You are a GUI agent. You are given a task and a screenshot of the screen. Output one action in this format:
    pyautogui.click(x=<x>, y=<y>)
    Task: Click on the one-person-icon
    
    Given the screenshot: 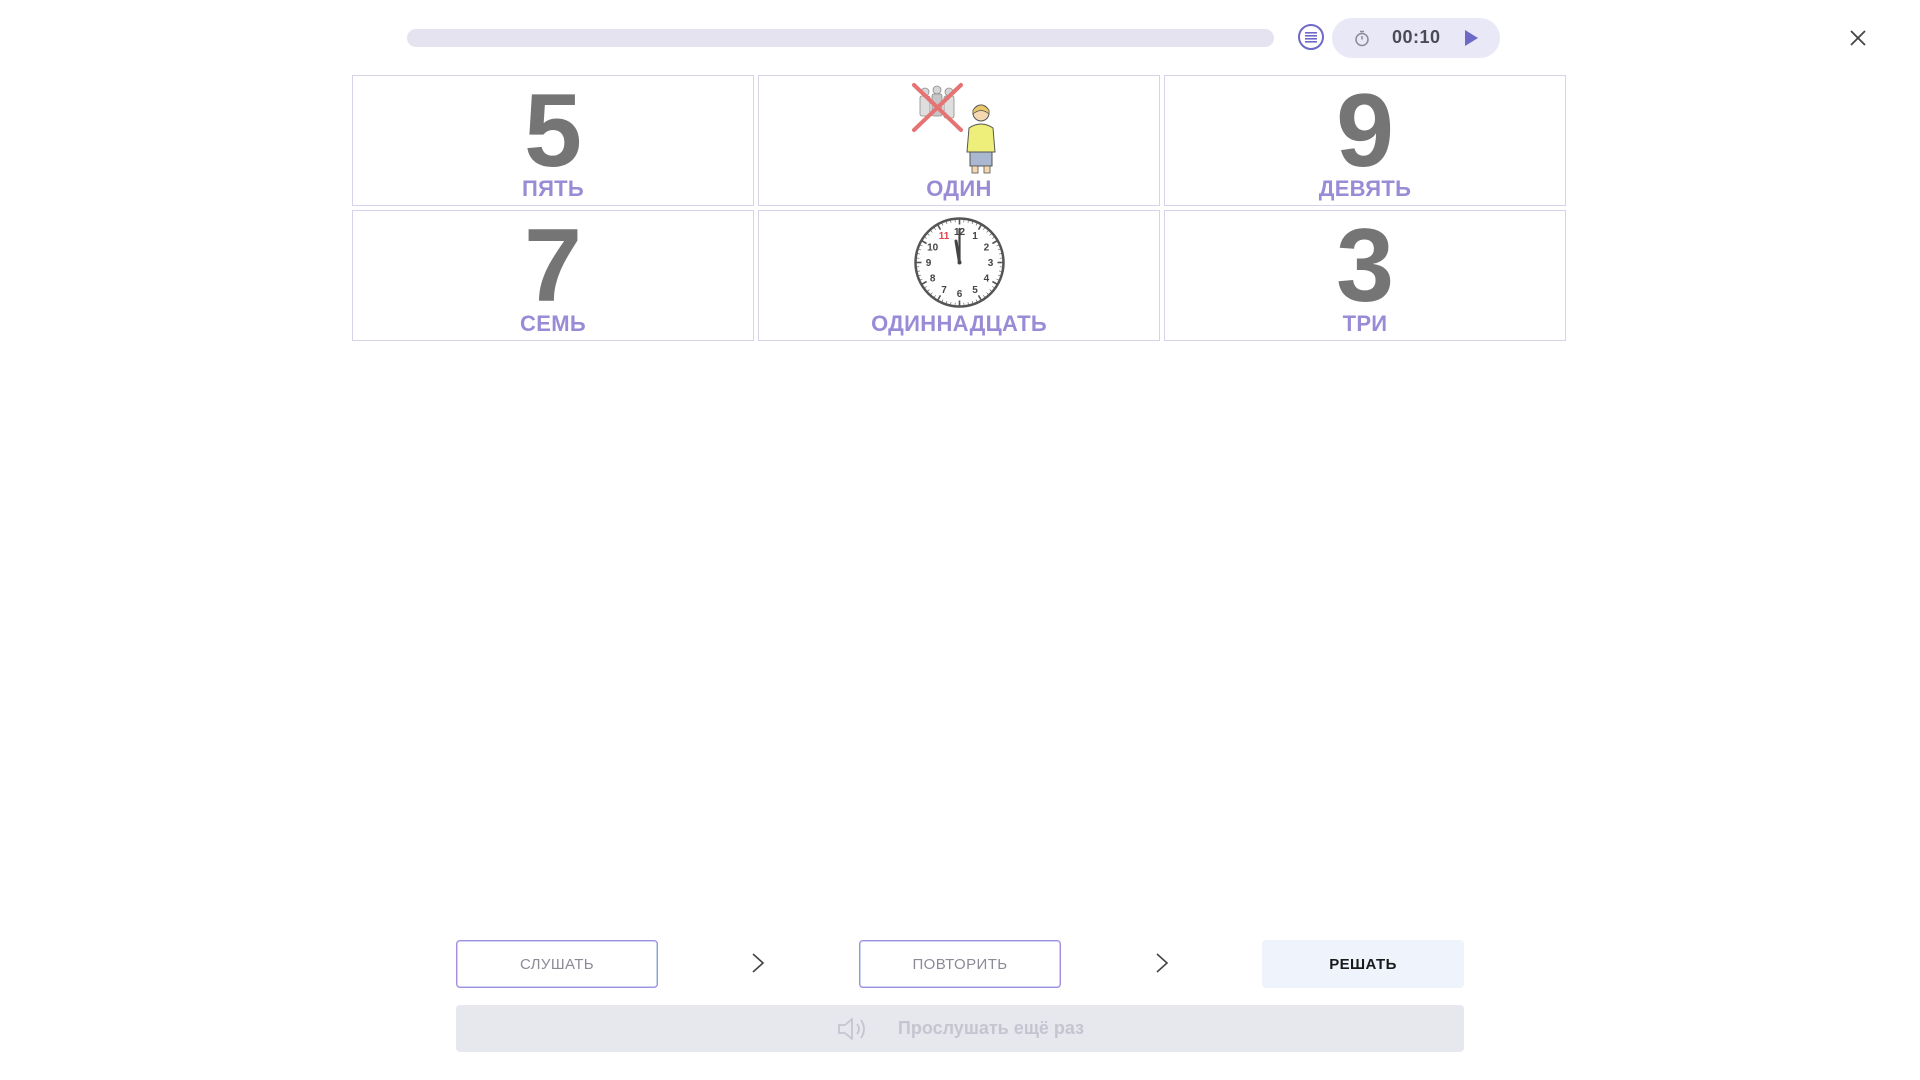 What is the action you would take?
    pyautogui.click(x=954, y=128)
    